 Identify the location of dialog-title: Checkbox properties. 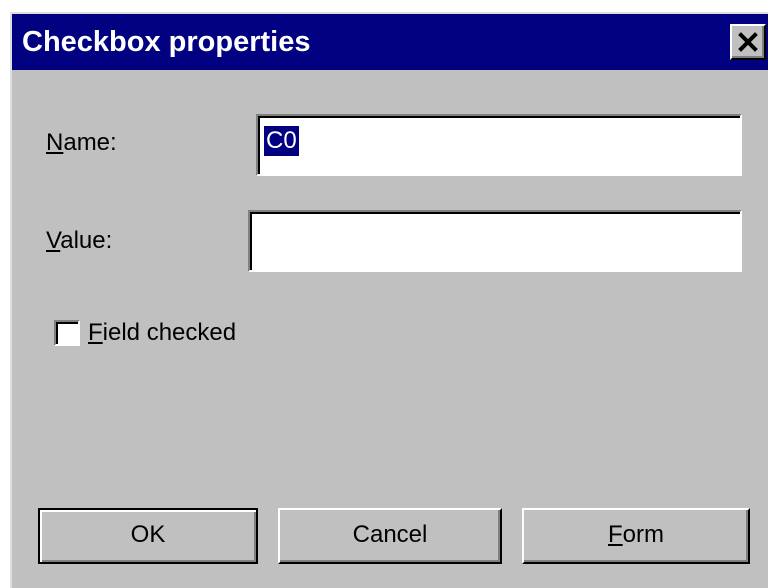
(166, 42).